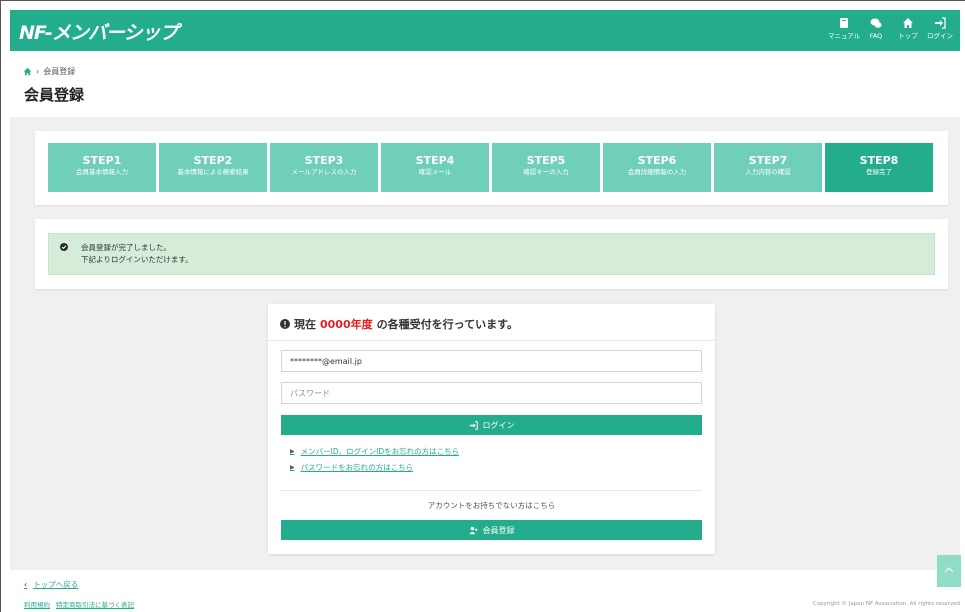  Describe the element at coordinates (435, 160) in the screenshot. I see `step-number: STEP4` at that location.